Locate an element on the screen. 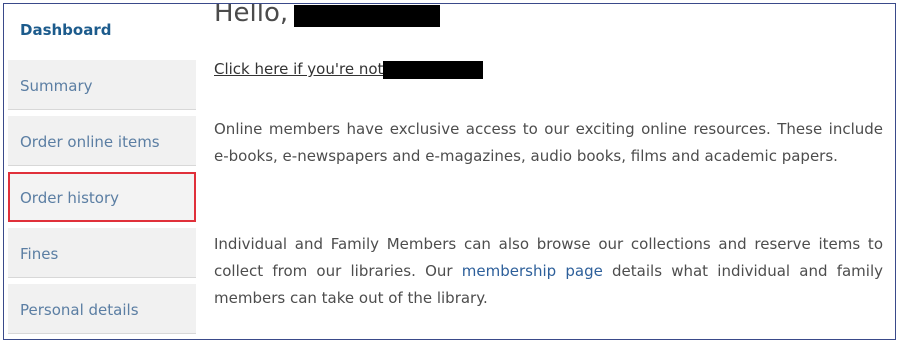  redacted-name-link is located at coordinates (433, 70).